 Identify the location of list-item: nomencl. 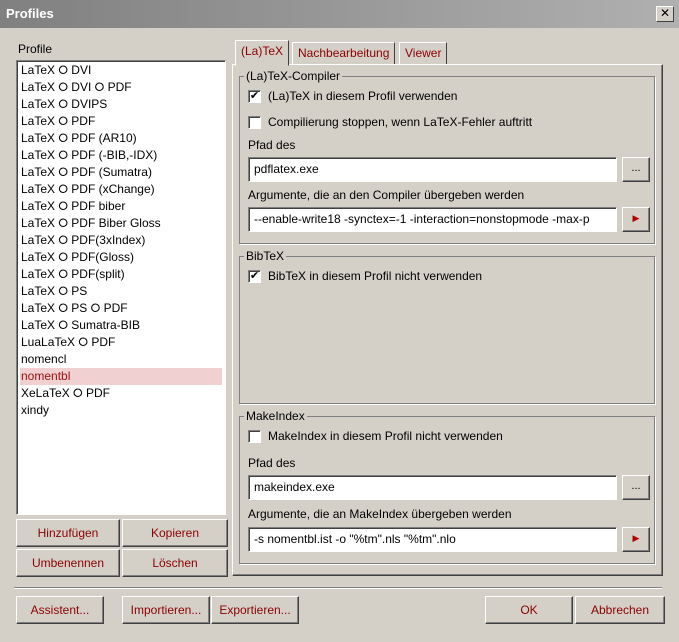
(121, 359).